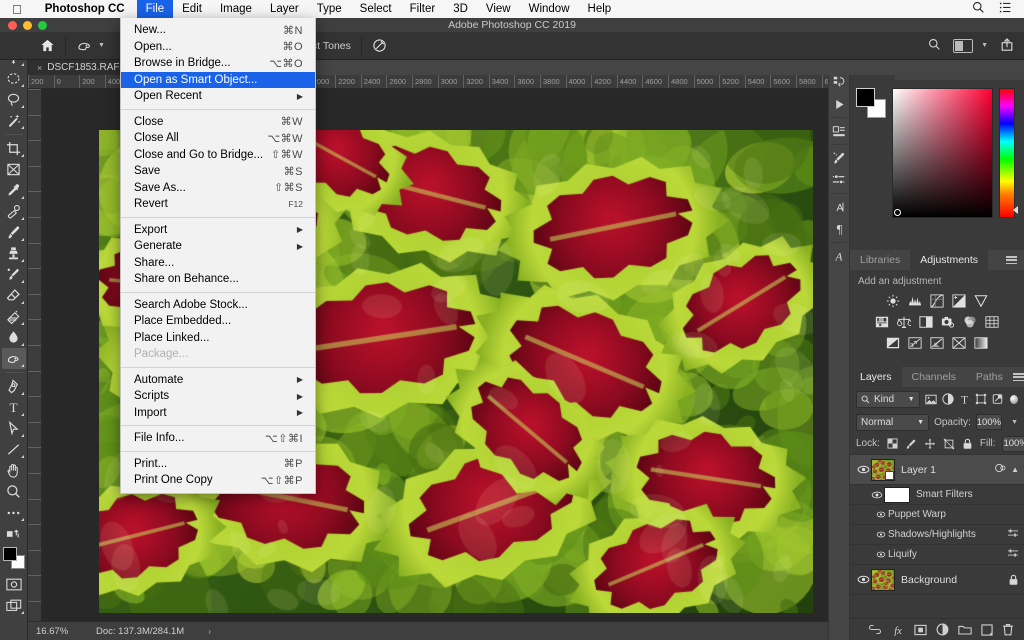 This screenshot has height=640, width=1024. What do you see at coordinates (14, 337) in the screenshot?
I see `blur-tool` at bounding box center [14, 337].